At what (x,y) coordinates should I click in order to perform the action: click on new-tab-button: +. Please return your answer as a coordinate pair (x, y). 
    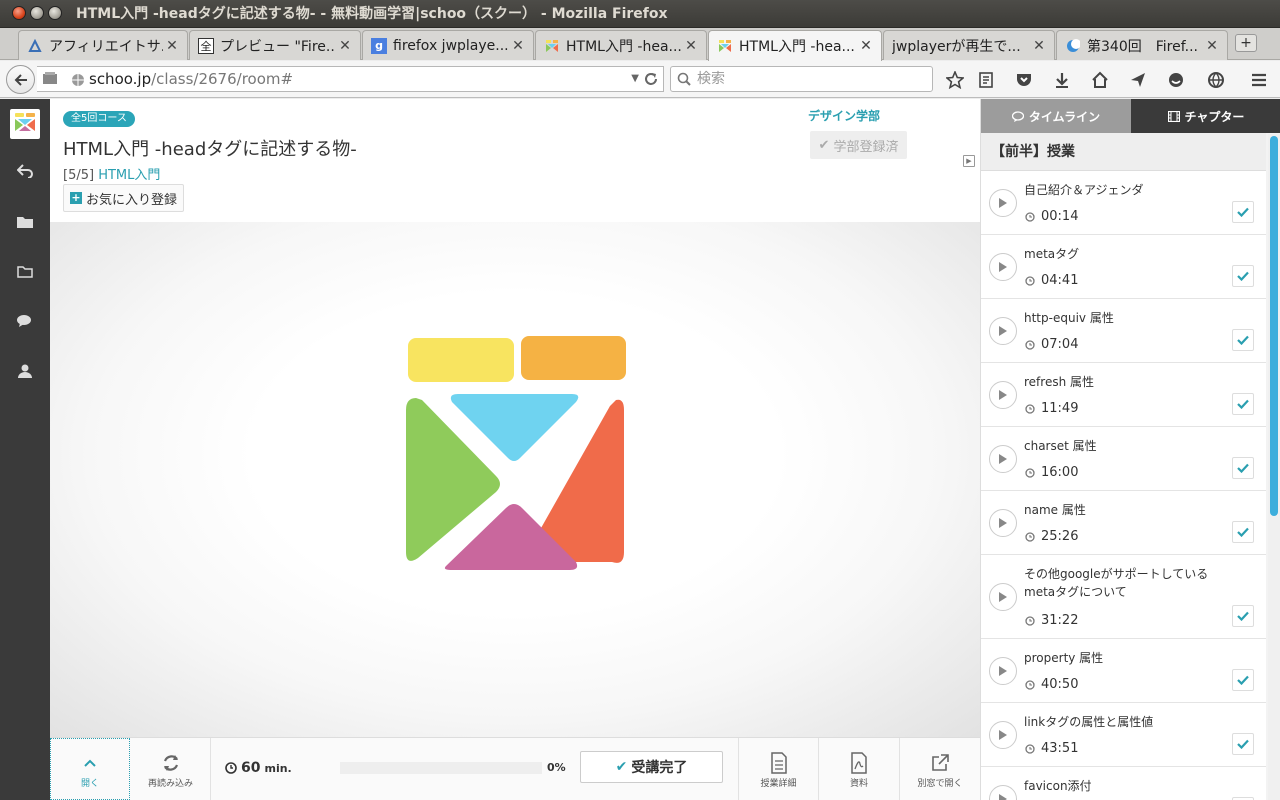
    Looking at the image, I should click on (1246, 43).